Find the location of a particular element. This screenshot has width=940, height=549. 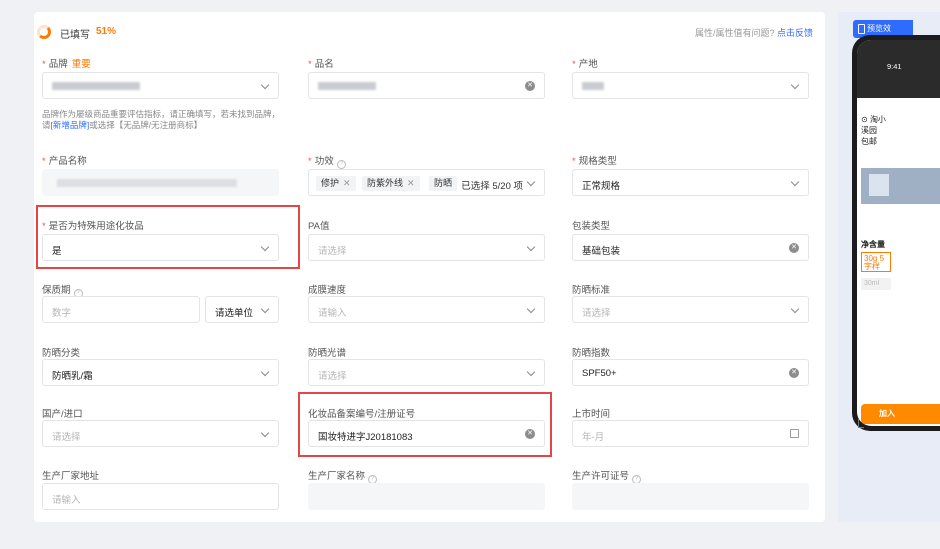

form-header: 已填写 51% 属性/属性值有问题? 点击反馈 is located at coordinates (429, 30).